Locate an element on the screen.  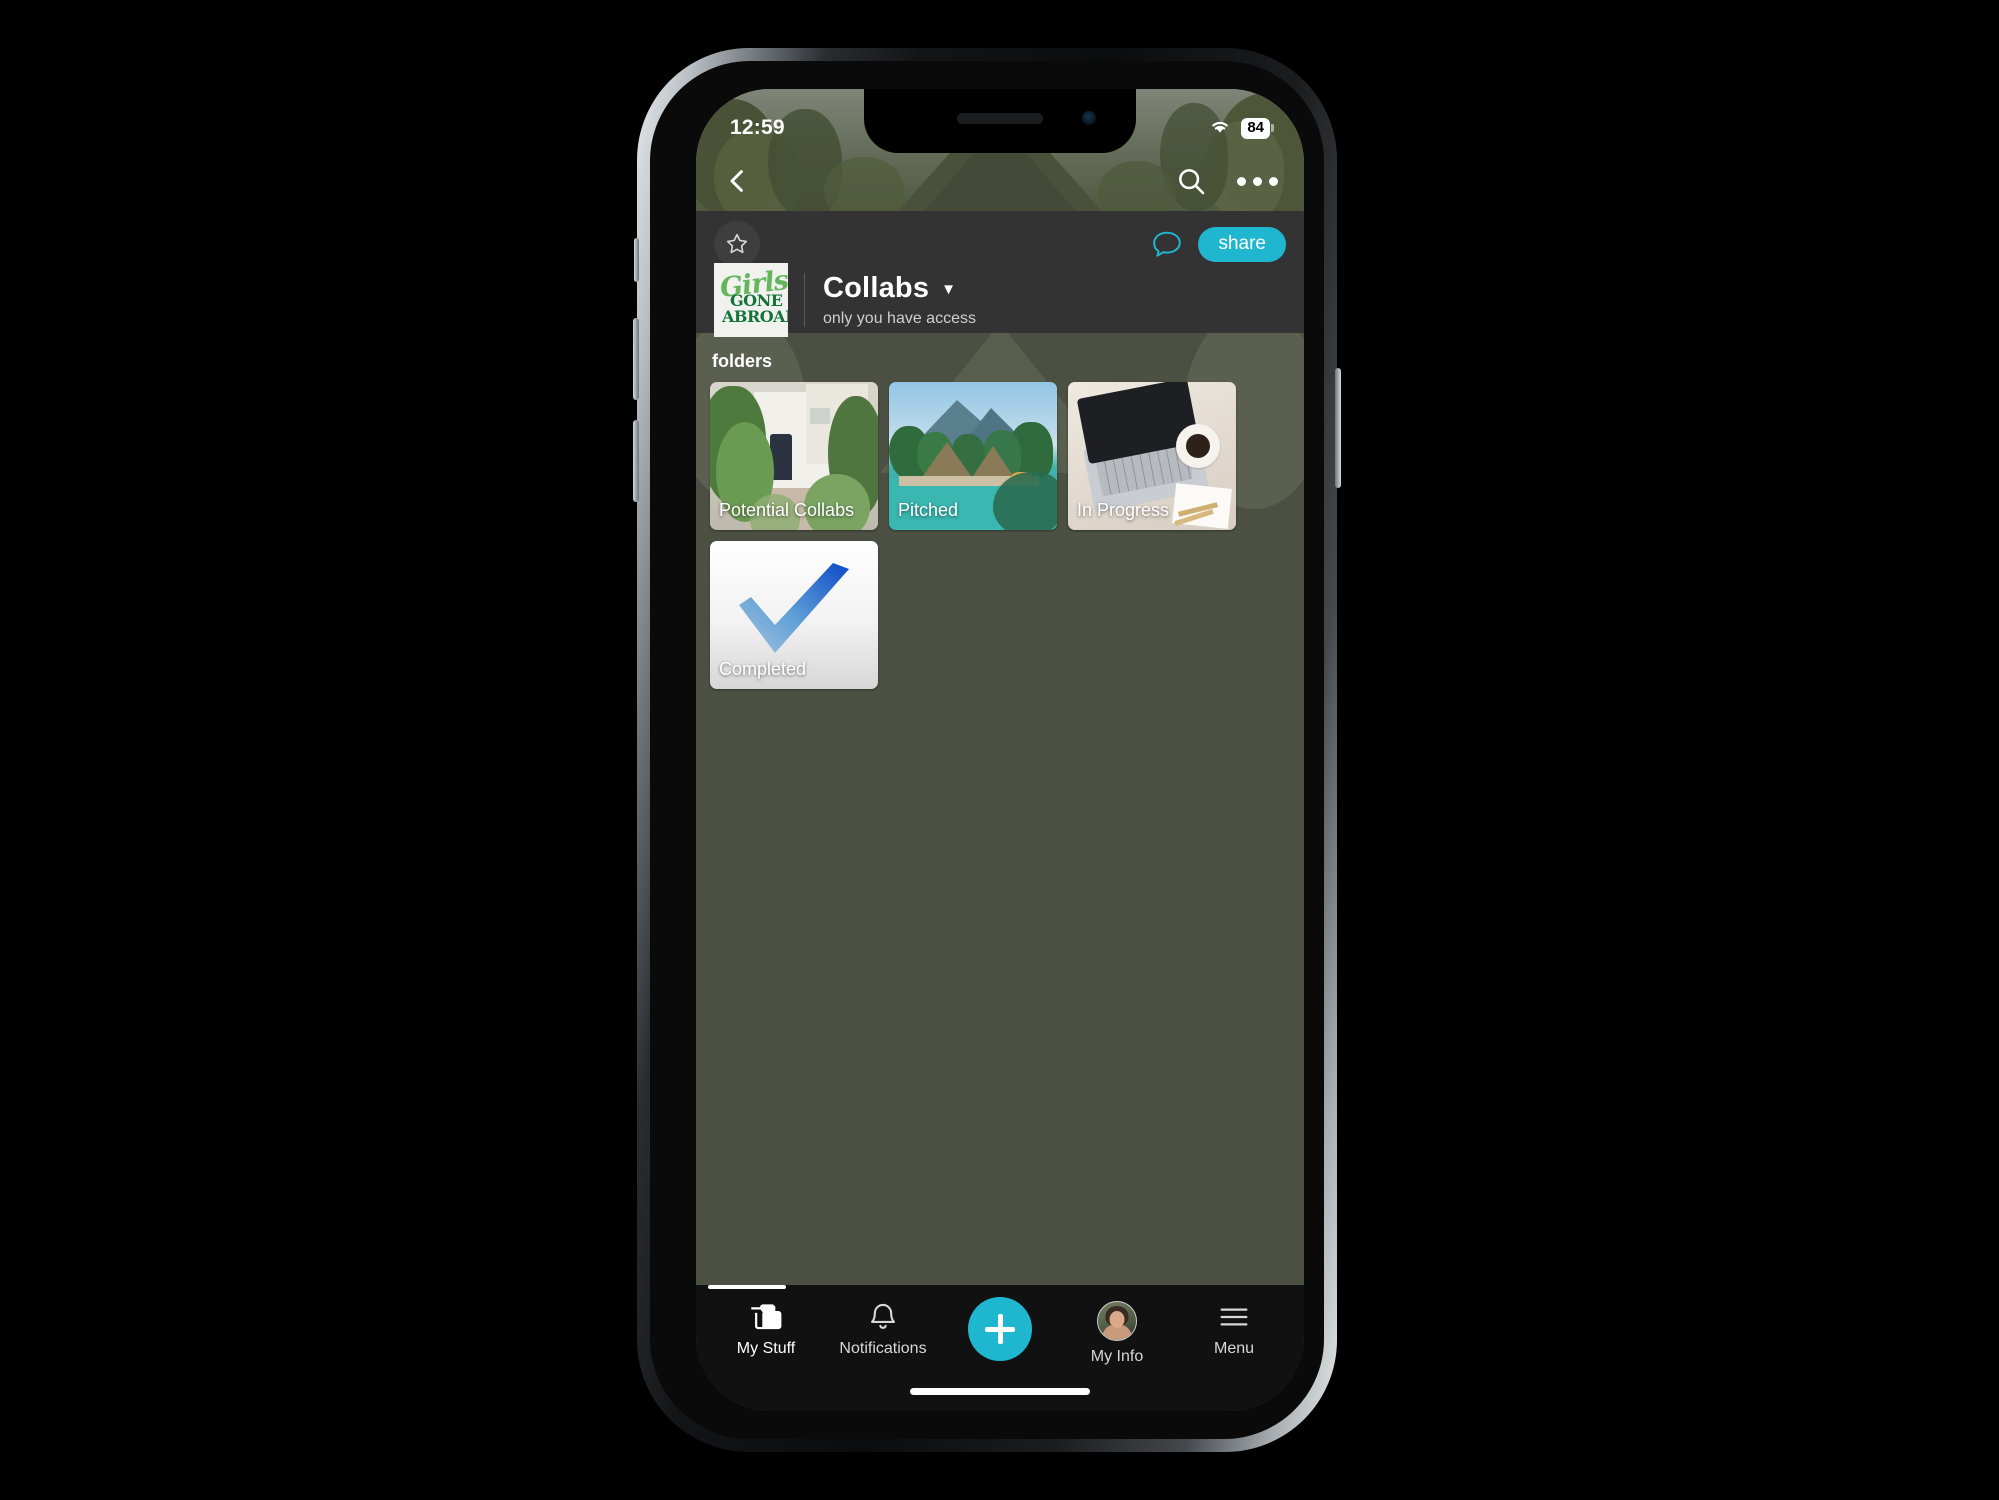
device-notch is located at coordinates (1000, 121).